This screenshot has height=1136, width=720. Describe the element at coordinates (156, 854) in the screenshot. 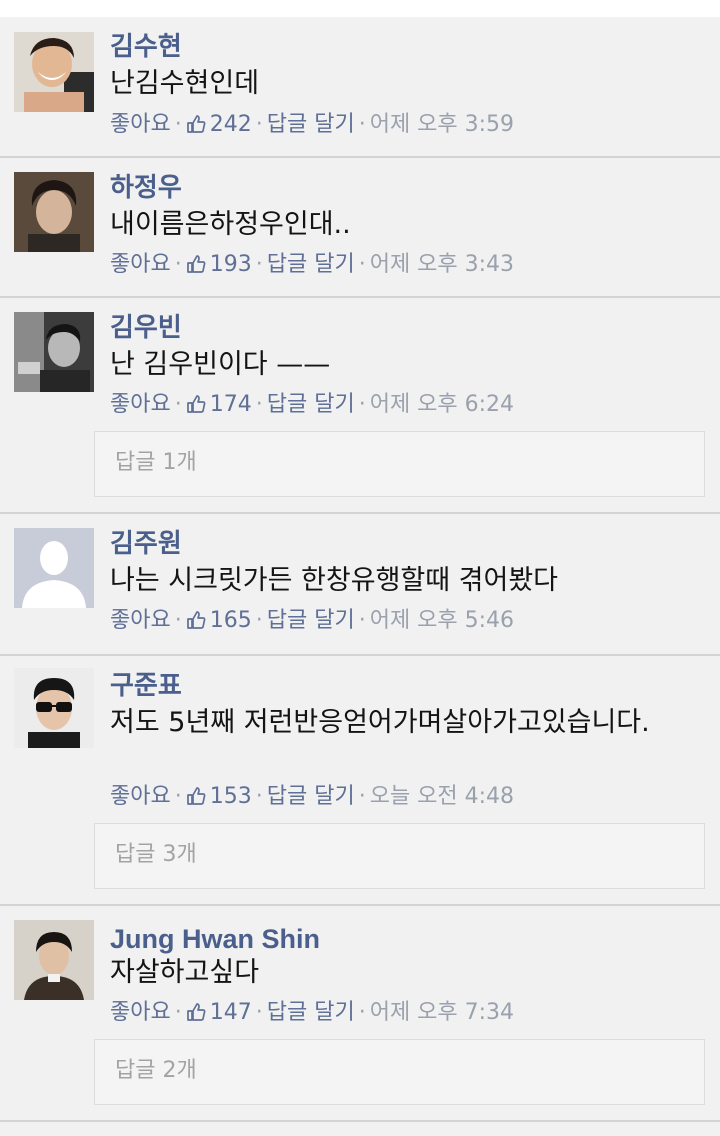

I see `reply-count: 답글 3개` at that location.